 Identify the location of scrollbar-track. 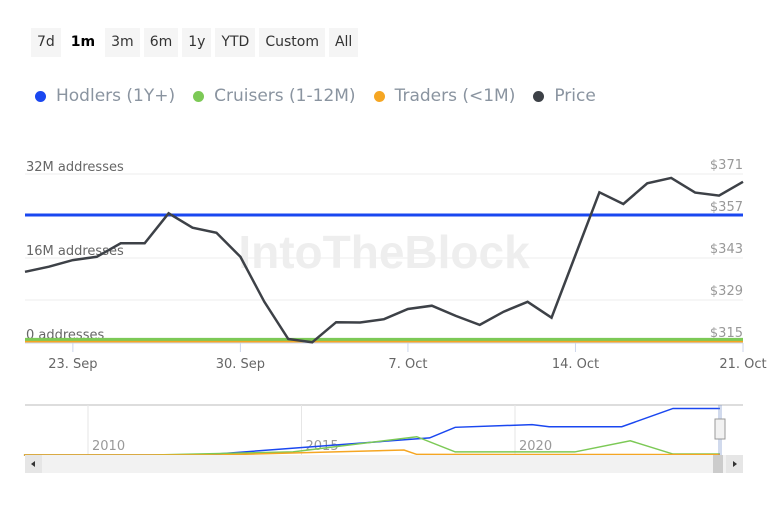
(384, 464).